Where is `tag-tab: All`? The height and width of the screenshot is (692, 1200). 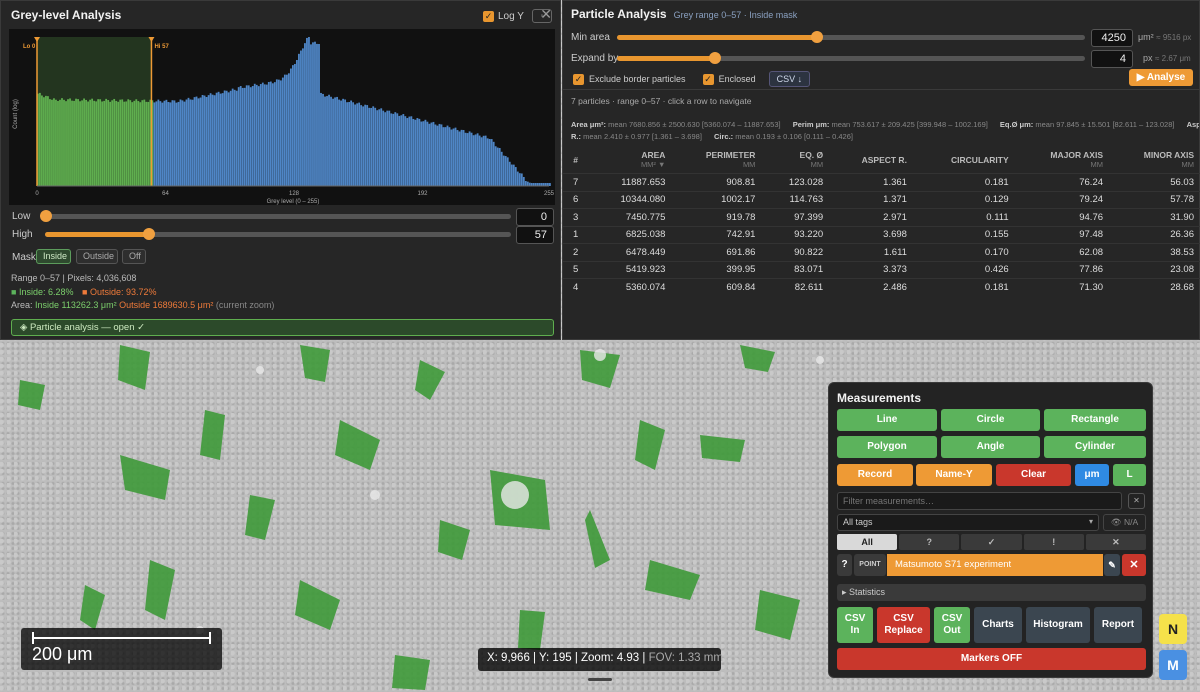
tag-tab: All is located at coordinates (867, 542).